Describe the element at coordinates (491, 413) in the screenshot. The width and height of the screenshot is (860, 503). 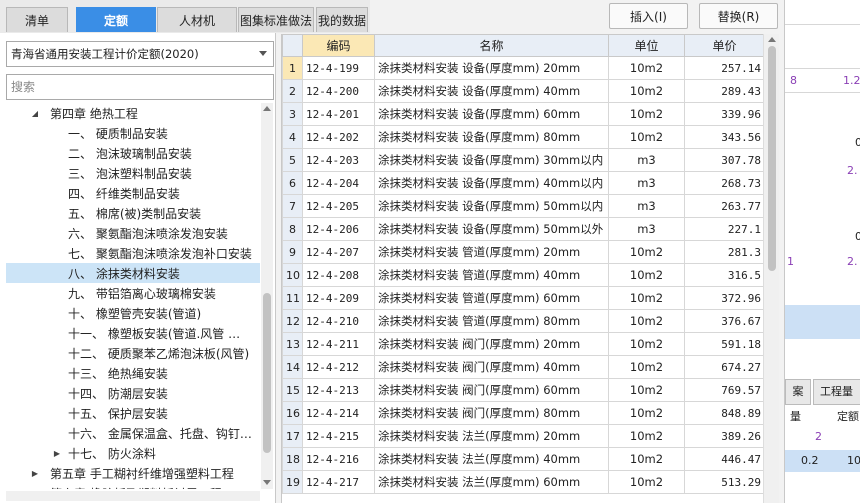
I see `name-cell: 涂抹类材料安装 阀门(厚度mm) 80mm` at that location.